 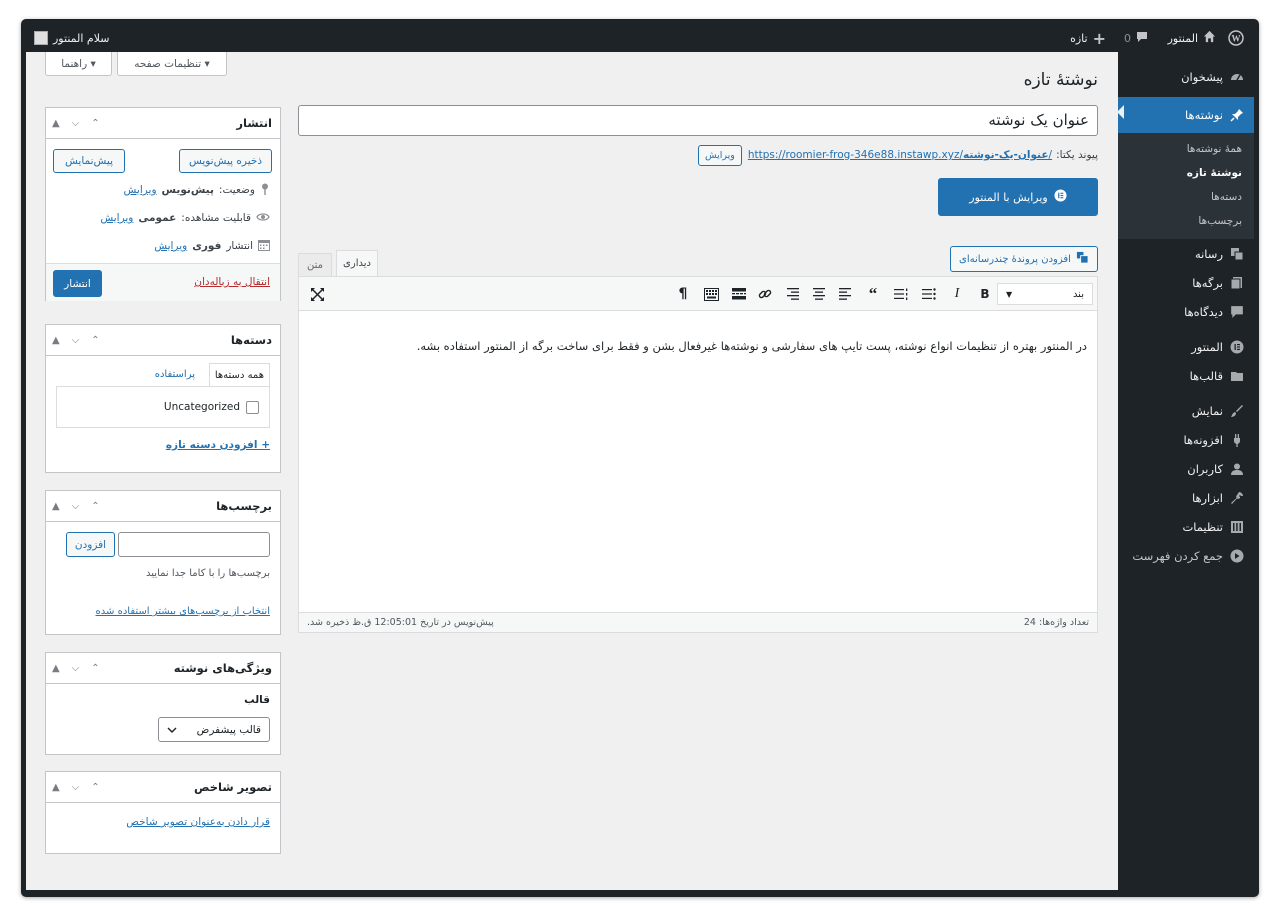 What do you see at coordinates (739, 294) in the screenshot?
I see `read-more-icon` at bounding box center [739, 294].